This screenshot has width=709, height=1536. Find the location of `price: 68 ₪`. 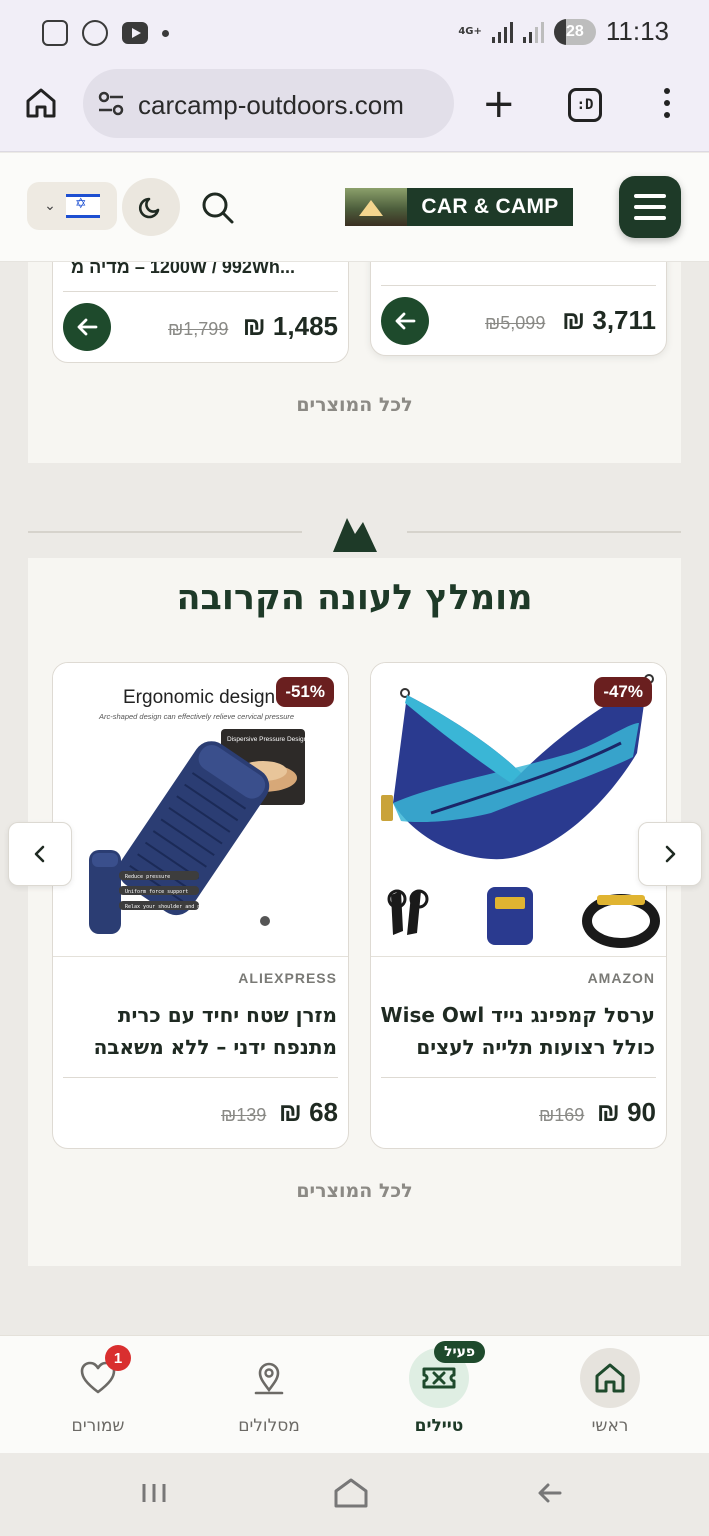

price: 68 ₪ is located at coordinates (308, 1112).